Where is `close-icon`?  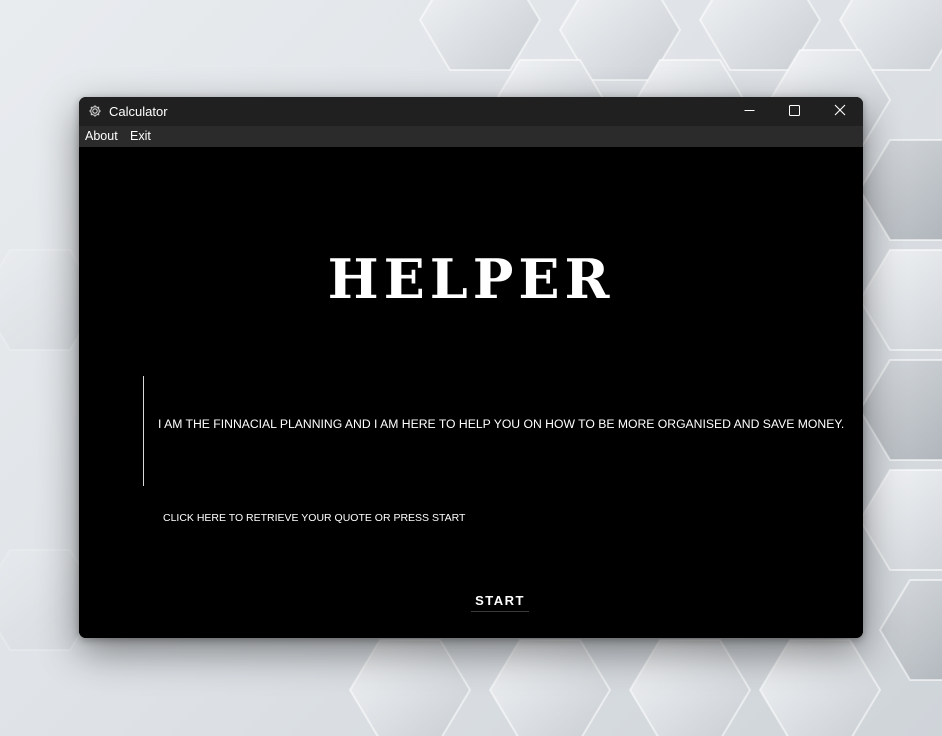
close-icon is located at coordinates (840, 112).